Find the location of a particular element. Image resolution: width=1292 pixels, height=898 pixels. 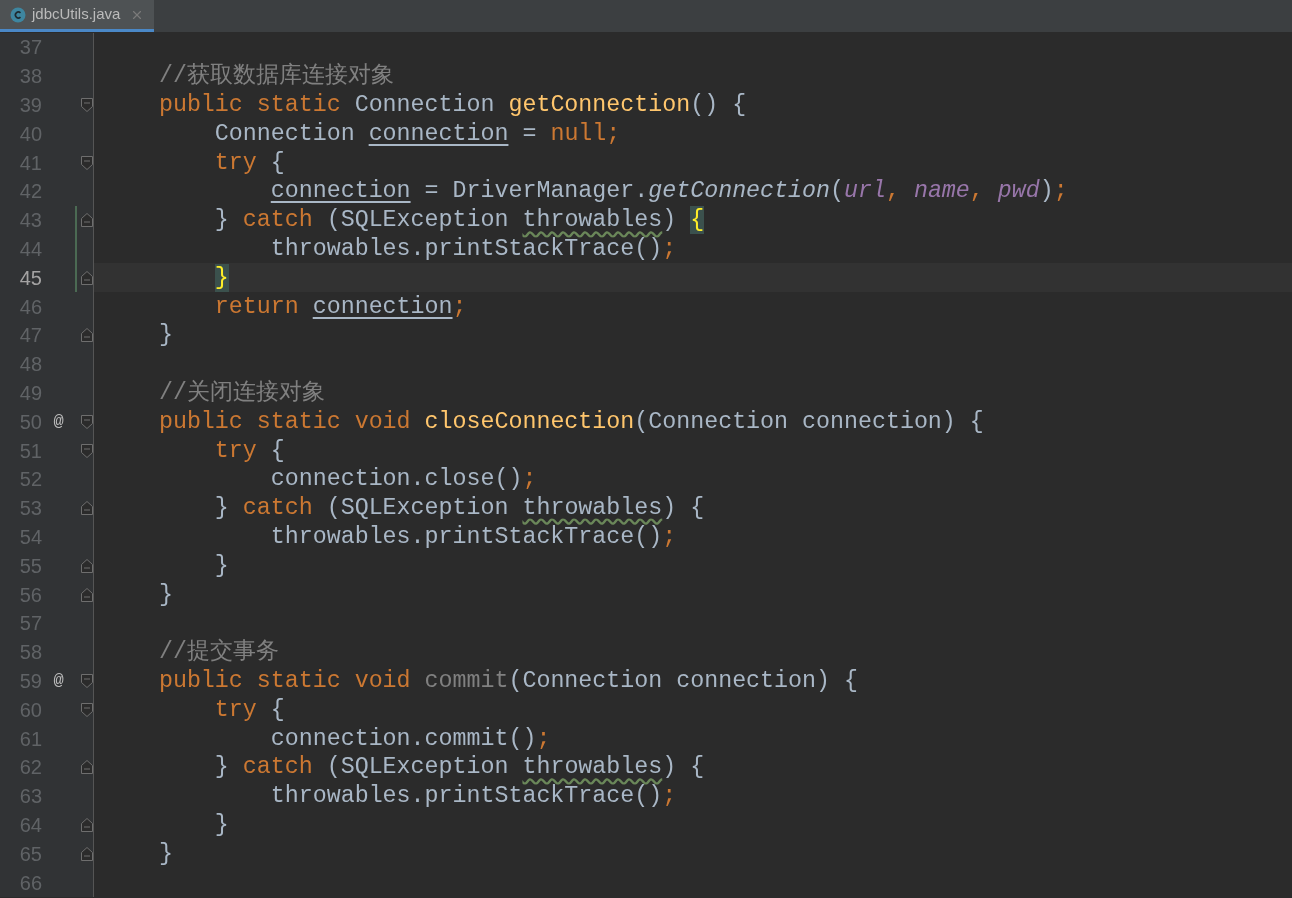

code-line: public static Connection getConnection() { is located at coordinates (452, 105).